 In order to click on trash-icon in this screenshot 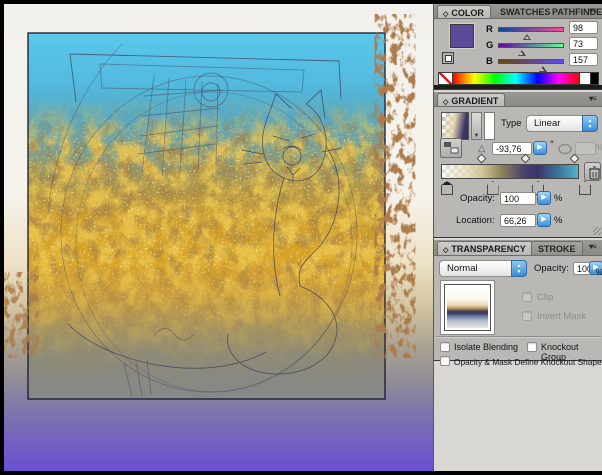, I will do `click(594, 173)`.